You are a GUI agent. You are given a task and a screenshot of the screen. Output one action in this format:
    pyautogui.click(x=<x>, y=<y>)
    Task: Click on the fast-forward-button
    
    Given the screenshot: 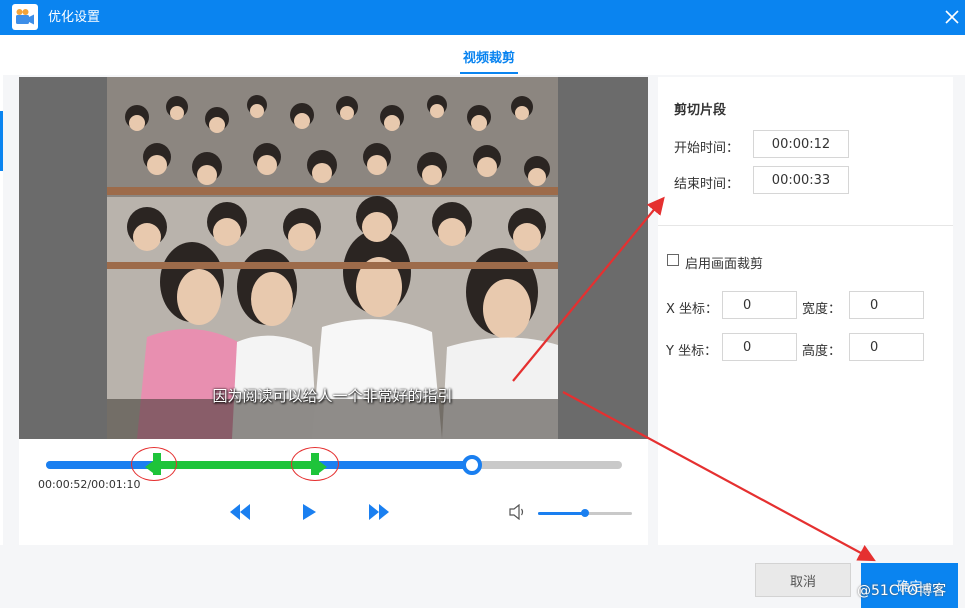 What is the action you would take?
    pyautogui.click(x=379, y=514)
    